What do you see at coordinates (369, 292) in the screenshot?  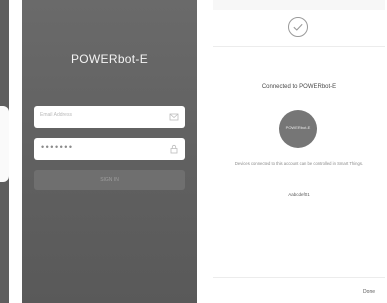 I see `done-button: Done` at bounding box center [369, 292].